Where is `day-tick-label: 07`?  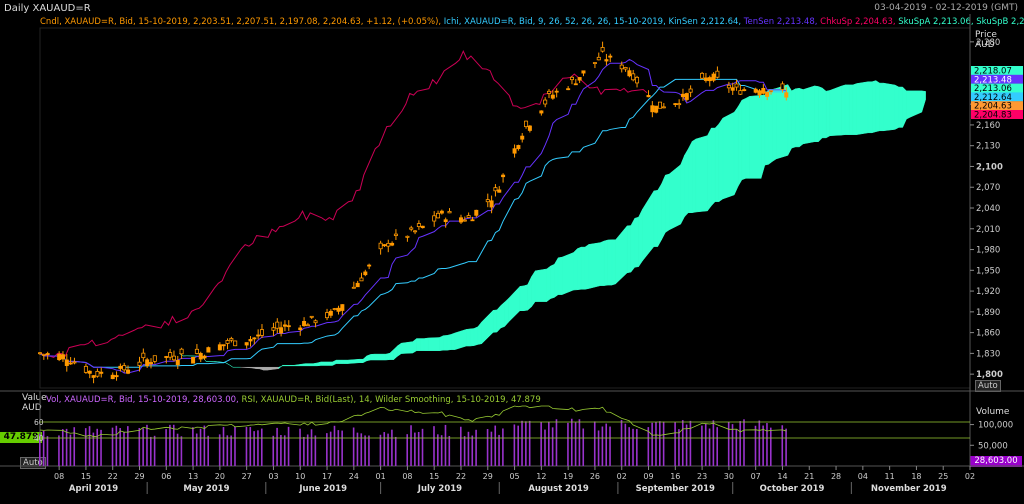 day-tick-label: 07 is located at coordinates (756, 476).